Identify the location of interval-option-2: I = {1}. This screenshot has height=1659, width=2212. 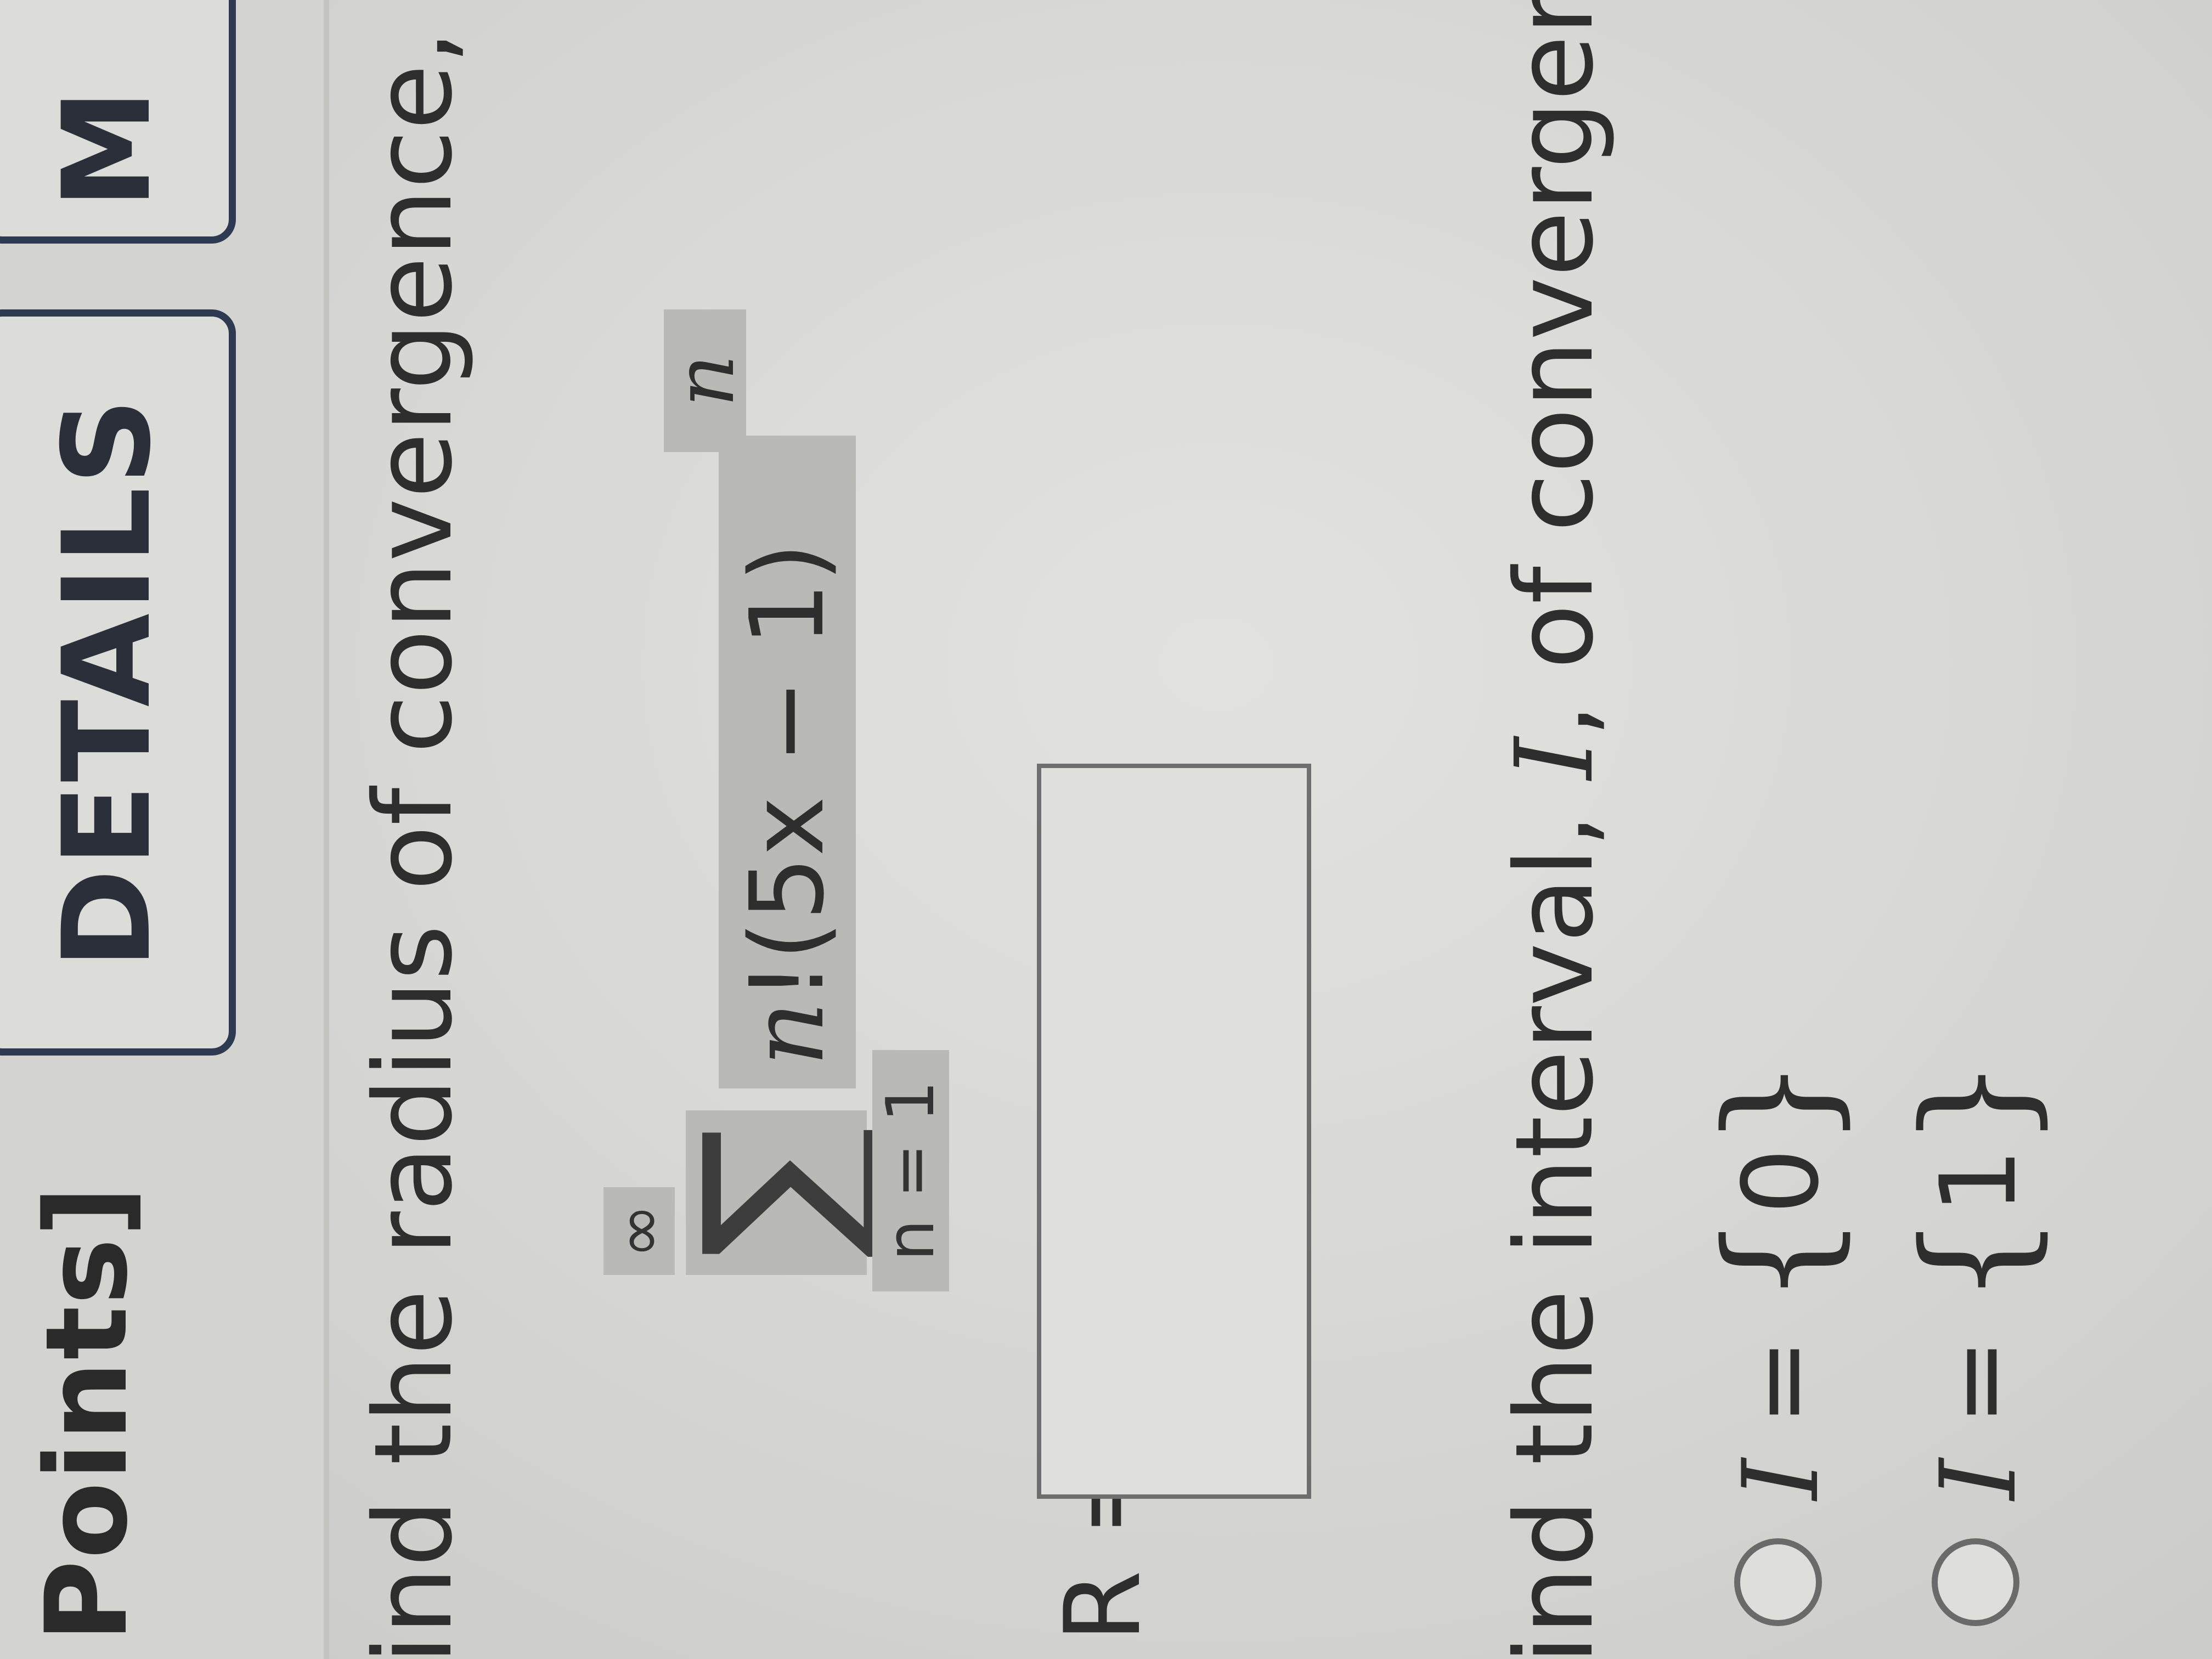
(1975, 1341).